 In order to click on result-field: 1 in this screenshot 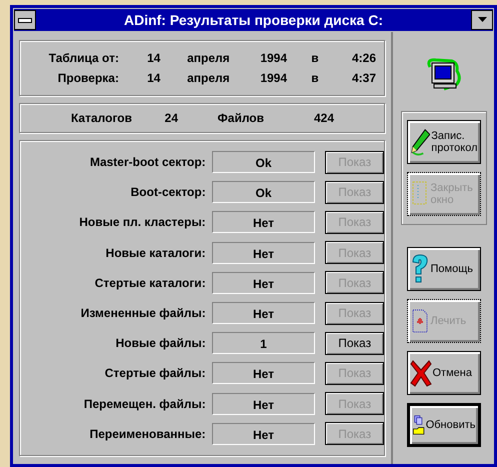, I will do `click(264, 343)`.